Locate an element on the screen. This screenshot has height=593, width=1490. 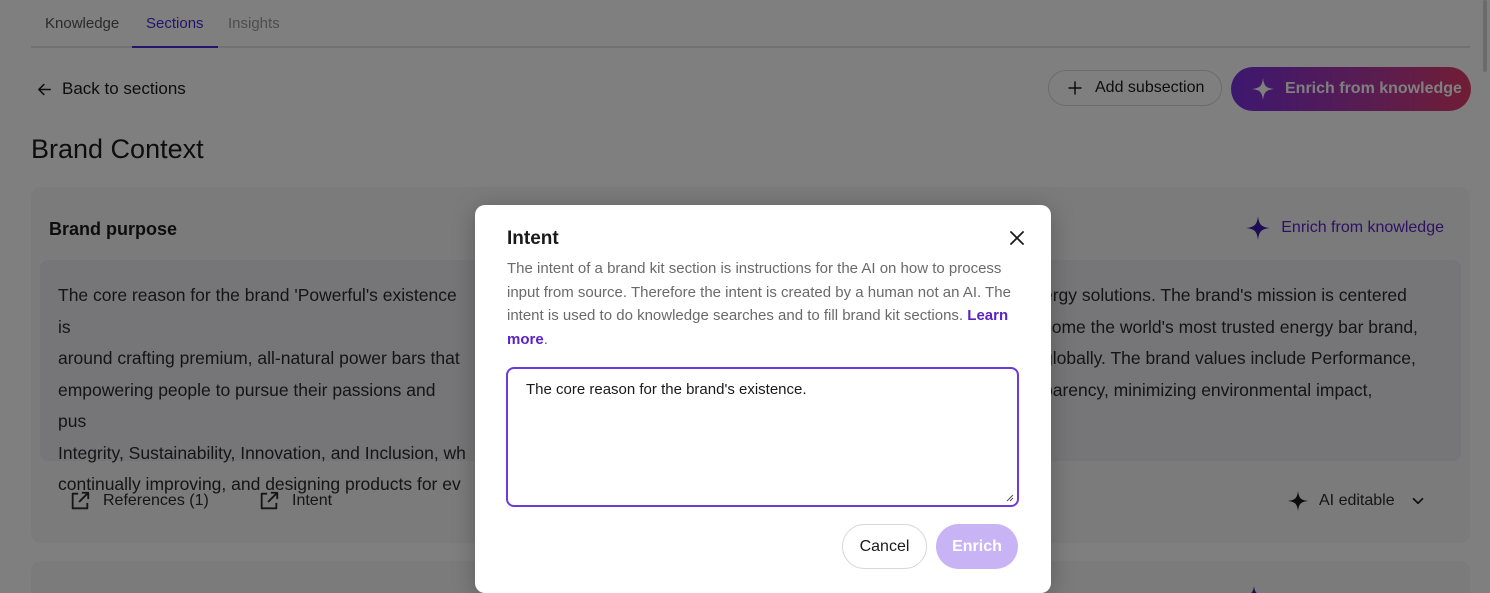
close-button is located at coordinates (1017, 238).